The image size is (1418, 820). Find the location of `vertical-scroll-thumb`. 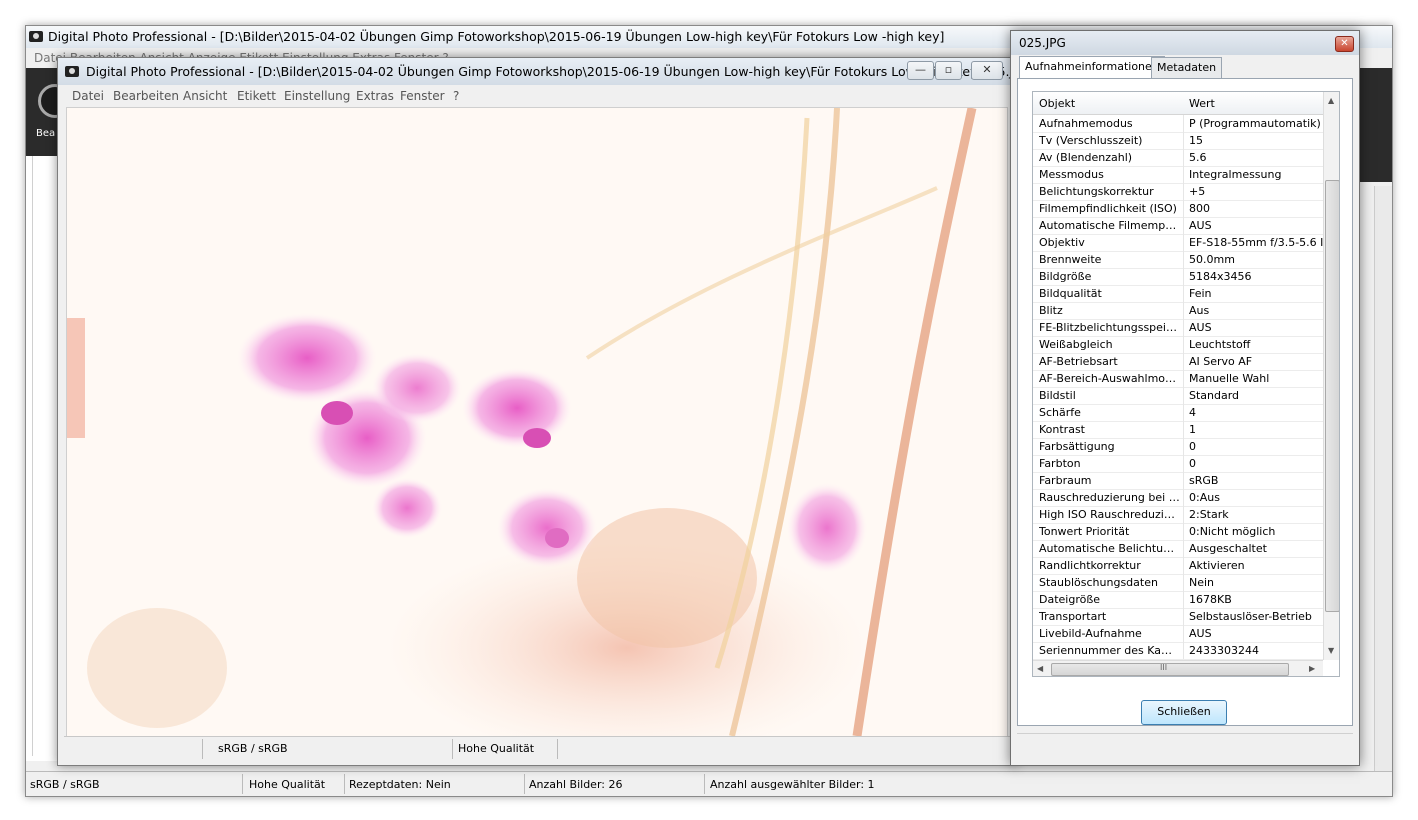

vertical-scroll-thumb is located at coordinates (1332, 396).